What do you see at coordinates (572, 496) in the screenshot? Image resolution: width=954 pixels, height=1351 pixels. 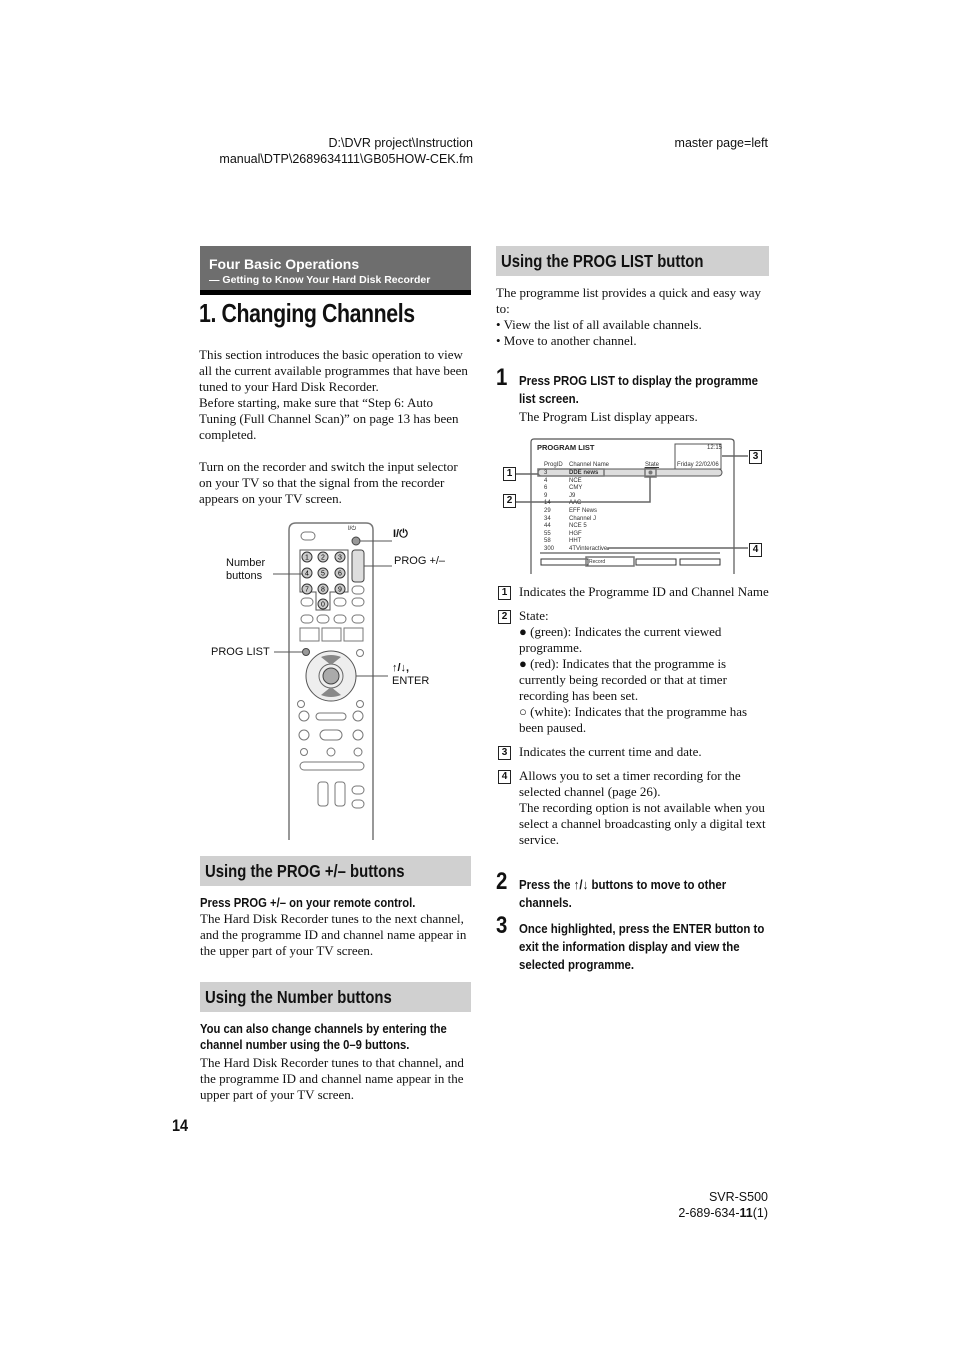 I see `program-row-channel: J9` at bounding box center [572, 496].